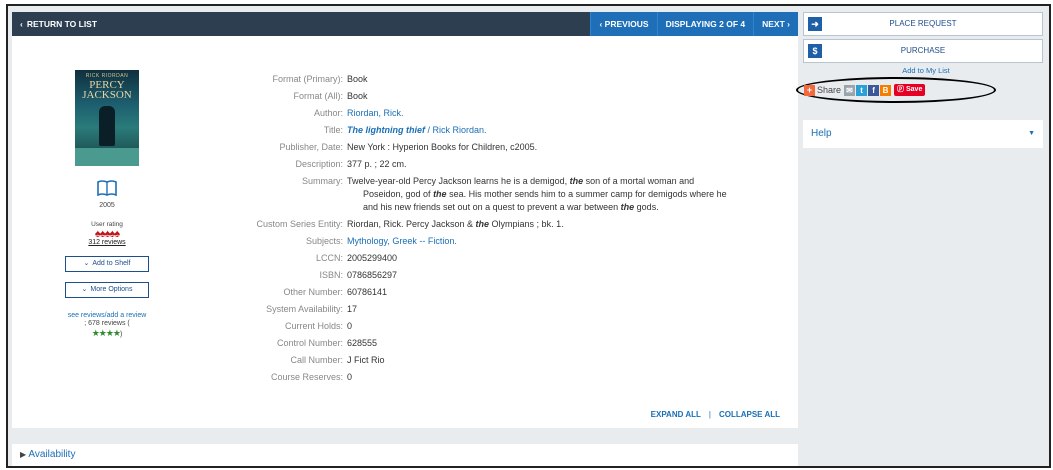 The height and width of the screenshot is (470, 1053). Describe the element at coordinates (886, 90) in the screenshot. I see `blogger-icon: B` at that location.